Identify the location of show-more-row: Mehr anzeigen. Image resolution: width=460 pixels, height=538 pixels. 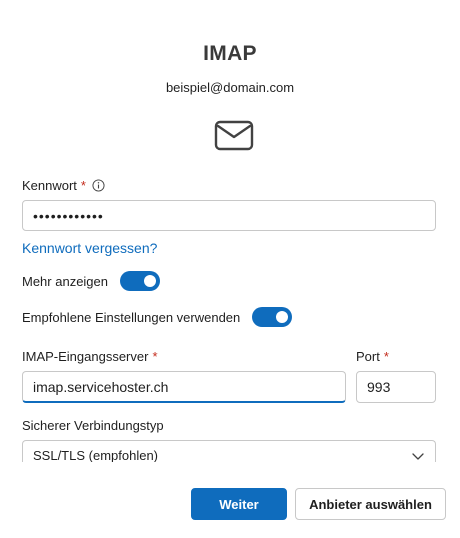
(91, 281).